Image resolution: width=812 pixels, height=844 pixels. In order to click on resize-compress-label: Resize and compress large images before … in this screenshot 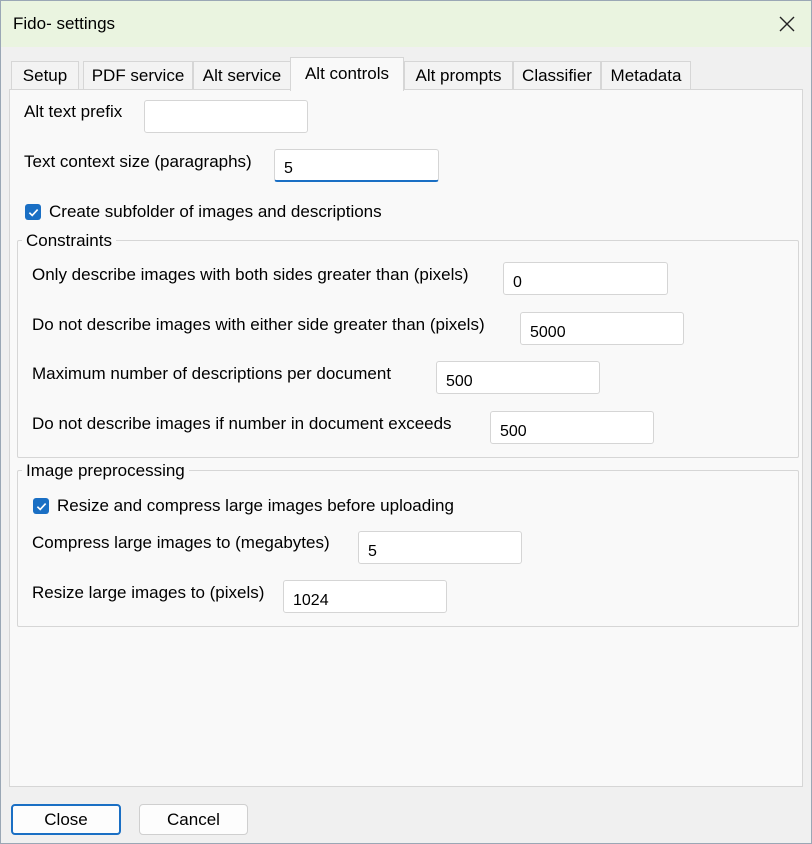, I will do `click(255, 505)`.